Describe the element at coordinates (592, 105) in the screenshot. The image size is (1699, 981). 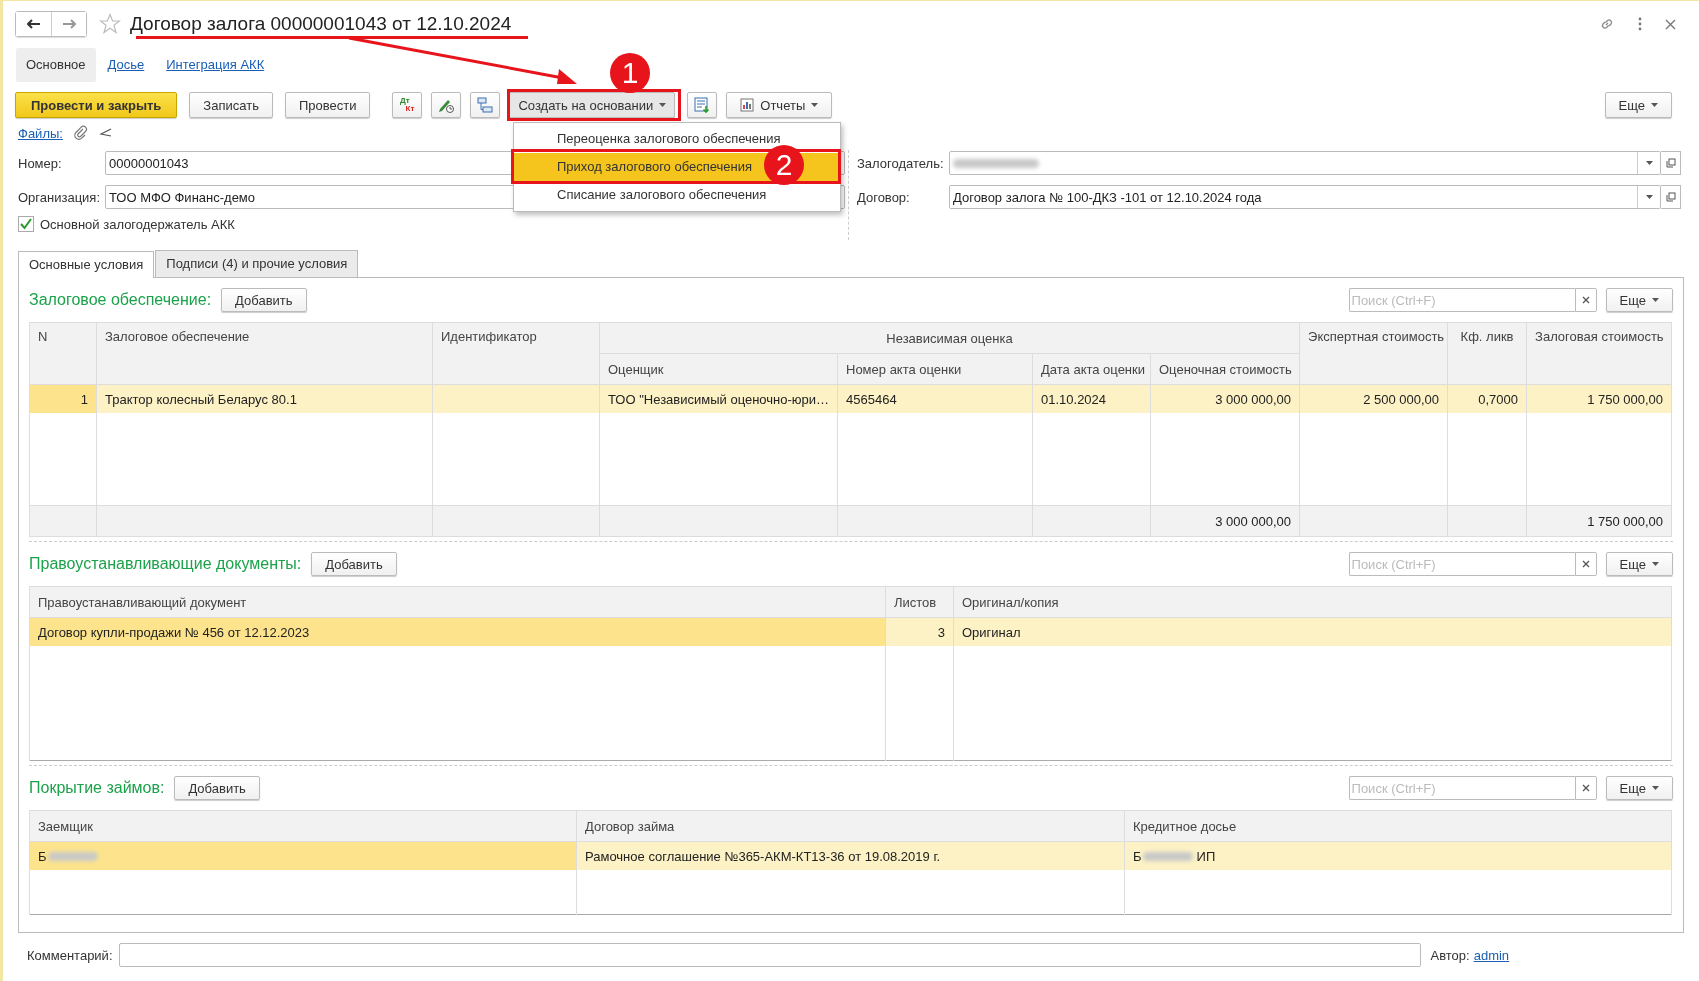
I see `create-based-on-button: Создать на основании` at that location.